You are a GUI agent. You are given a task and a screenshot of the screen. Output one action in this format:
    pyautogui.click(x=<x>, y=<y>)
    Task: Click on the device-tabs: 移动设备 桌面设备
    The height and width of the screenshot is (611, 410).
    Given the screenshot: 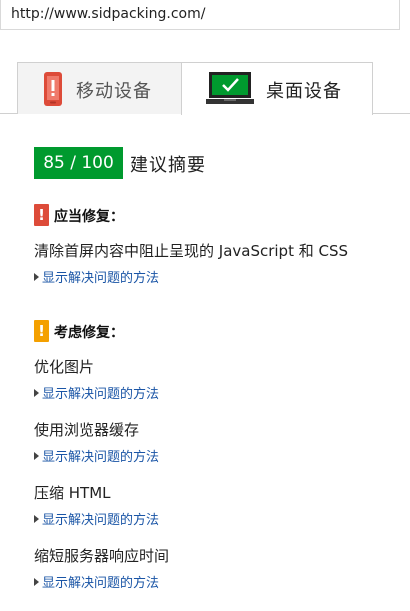 What is the action you would take?
    pyautogui.click(x=205, y=88)
    